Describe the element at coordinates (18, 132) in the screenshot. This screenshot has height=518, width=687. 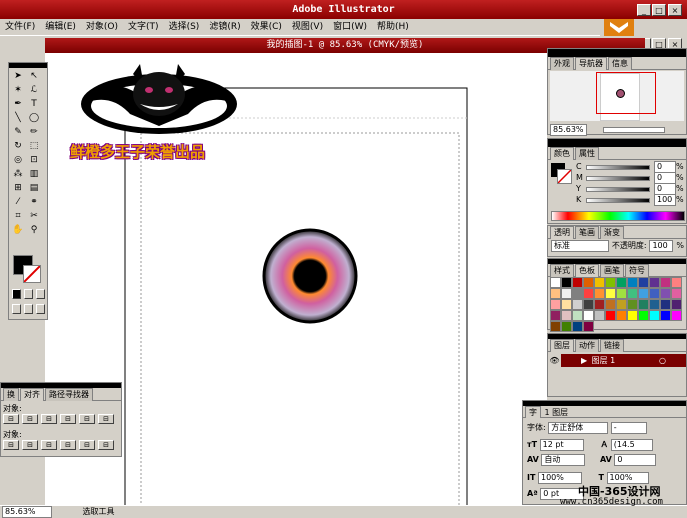
I see `paintbrush-tool-icon: ✎` at that location.